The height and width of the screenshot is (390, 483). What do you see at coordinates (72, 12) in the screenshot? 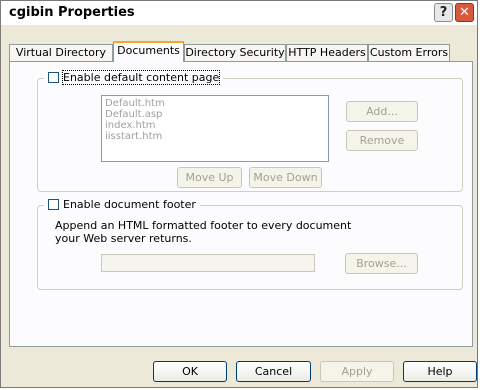
I see `window-title: cgibin Properties` at bounding box center [72, 12].